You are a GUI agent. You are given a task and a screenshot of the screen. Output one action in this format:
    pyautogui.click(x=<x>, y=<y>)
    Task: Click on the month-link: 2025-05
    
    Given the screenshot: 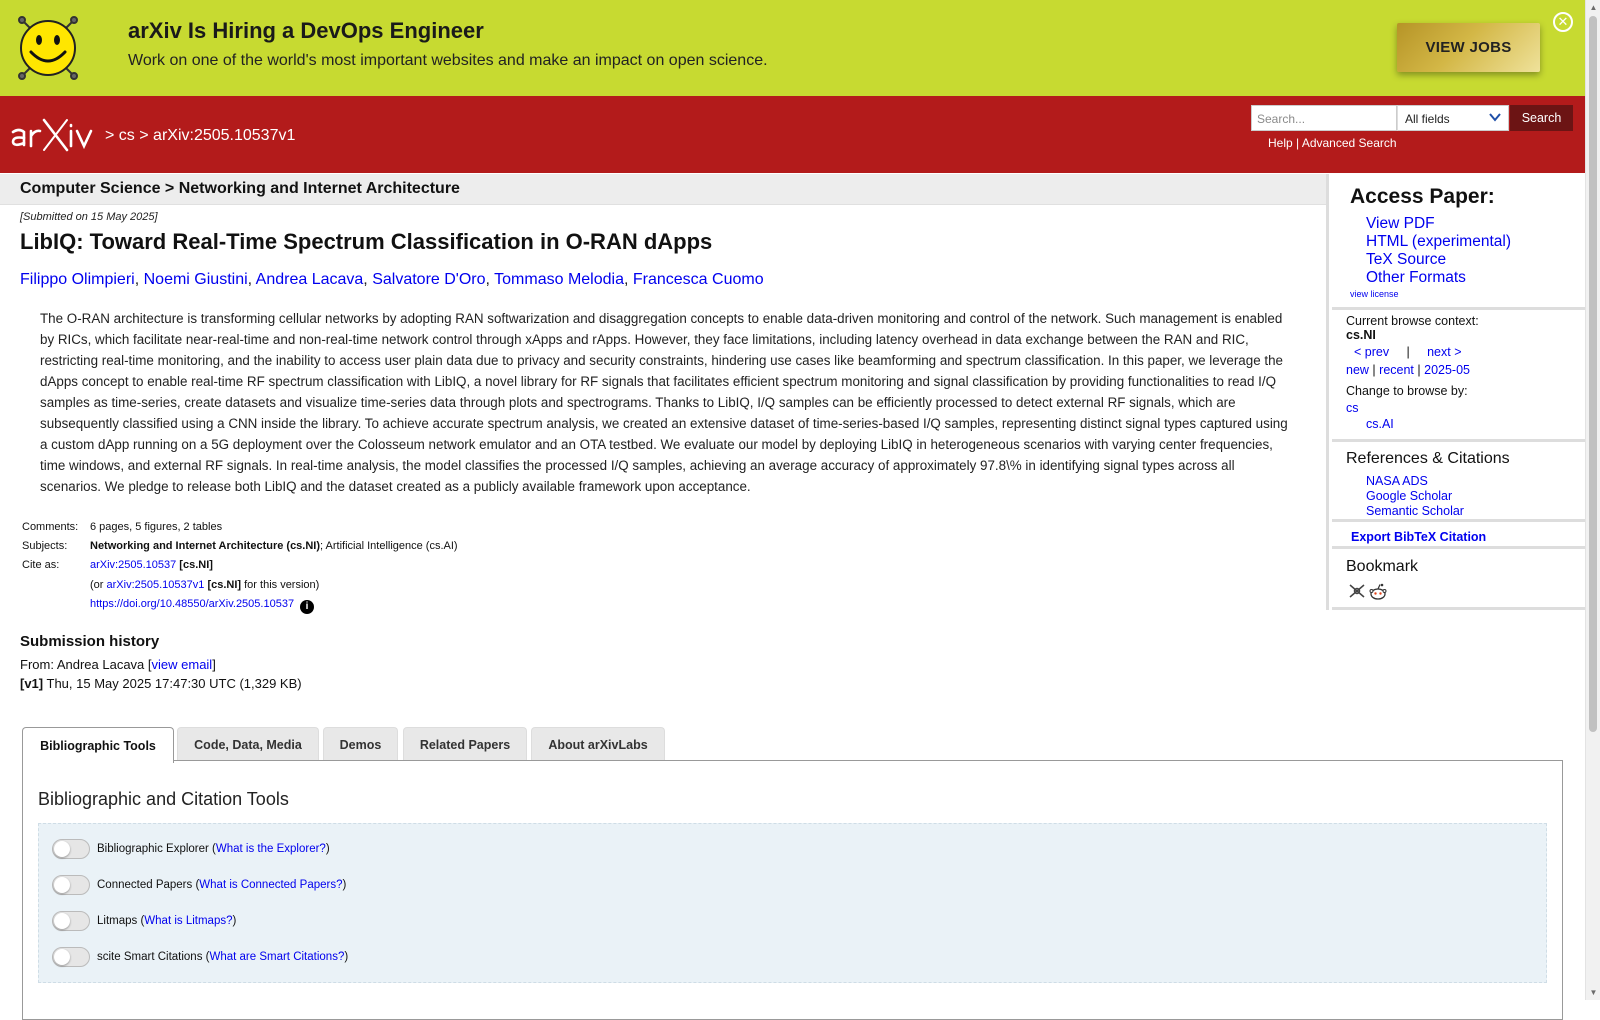 What is the action you would take?
    pyautogui.click(x=1447, y=370)
    